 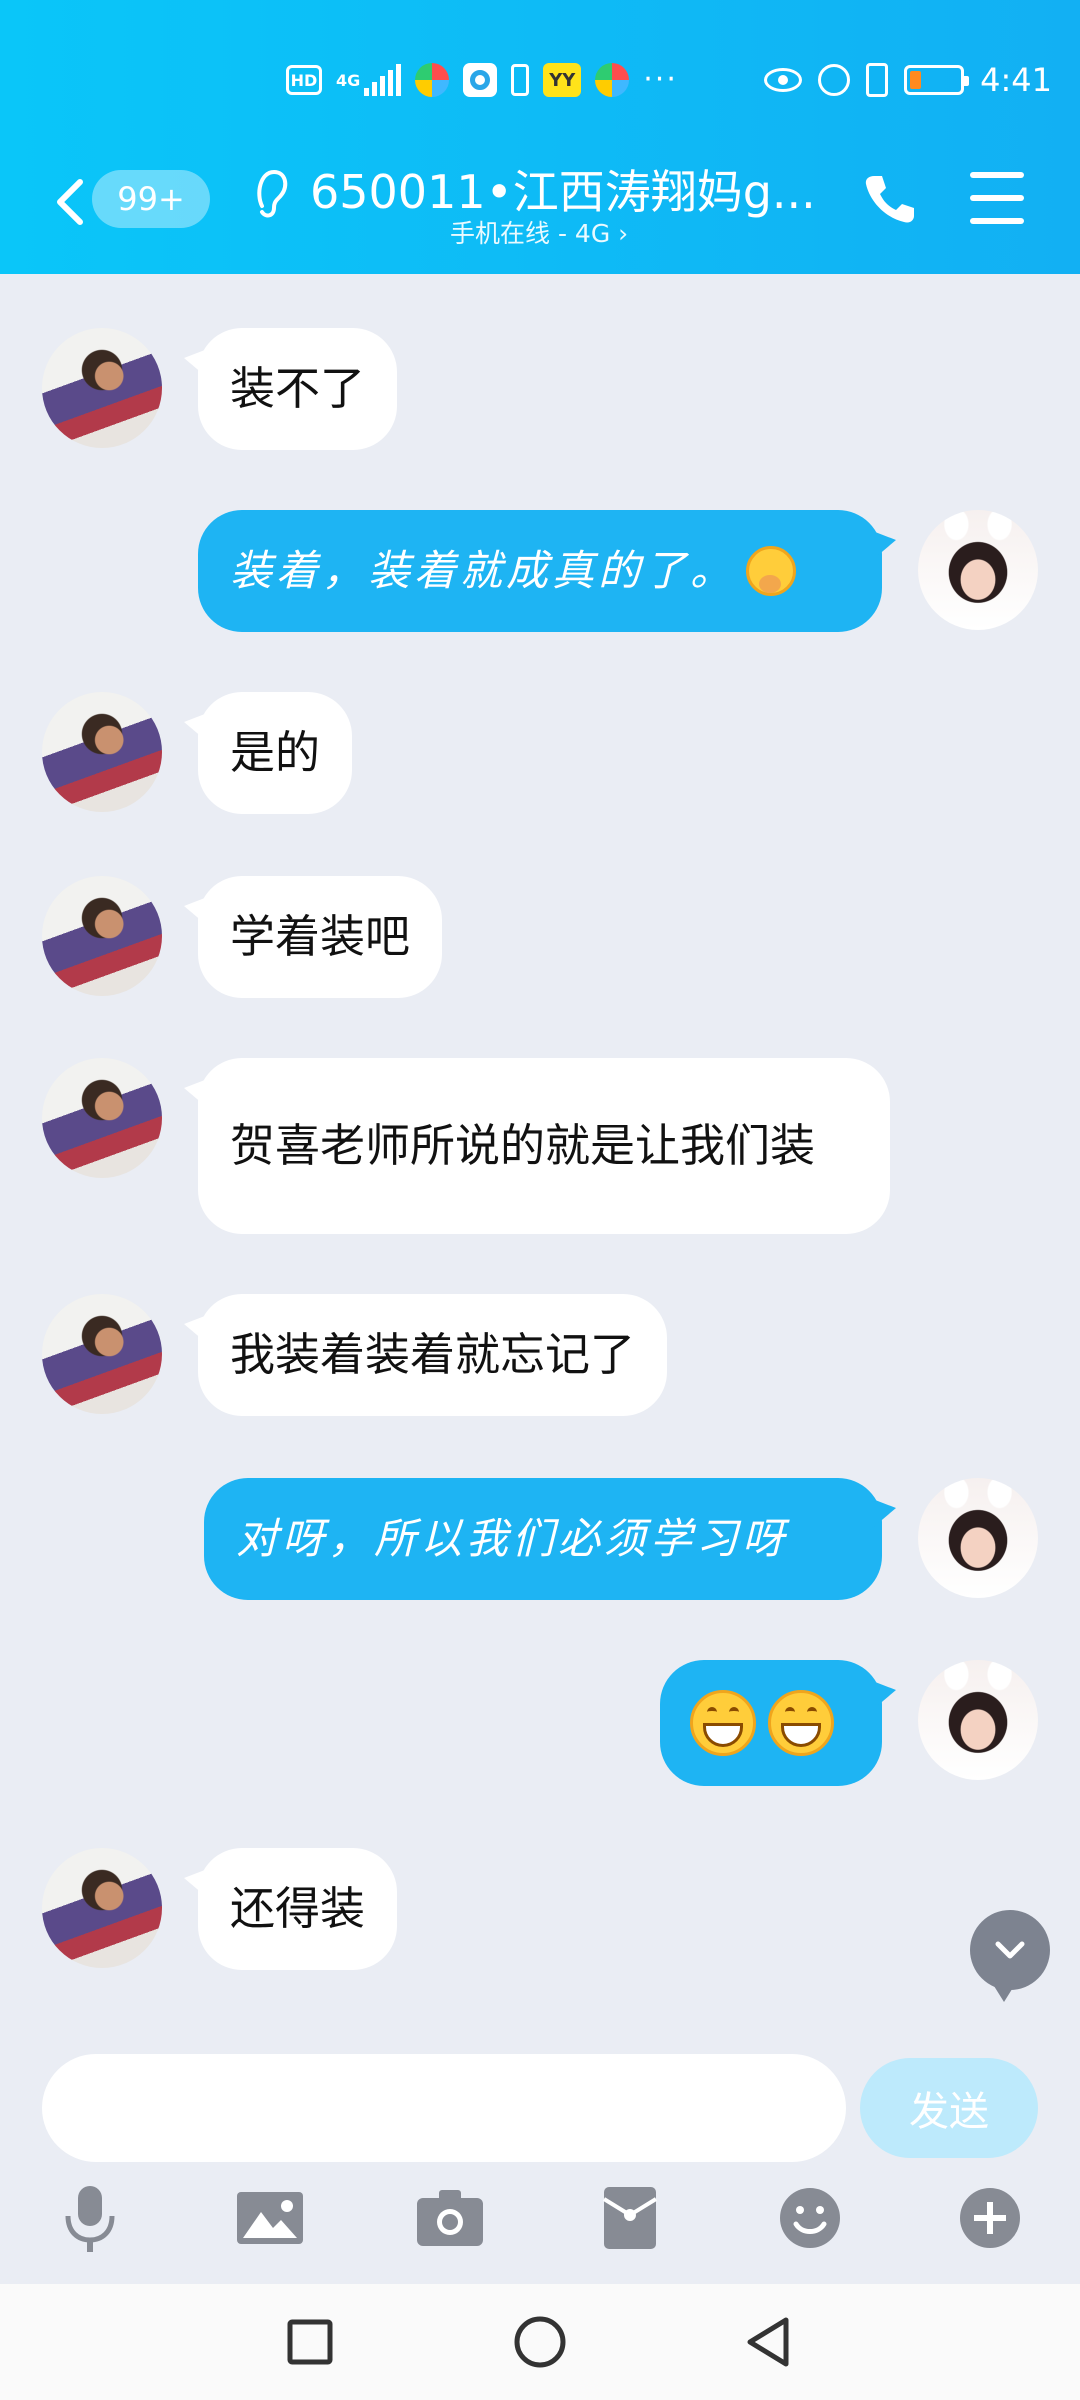 What do you see at coordinates (770, 2342) in the screenshot?
I see `back-icon` at bounding box center [770, 2342].